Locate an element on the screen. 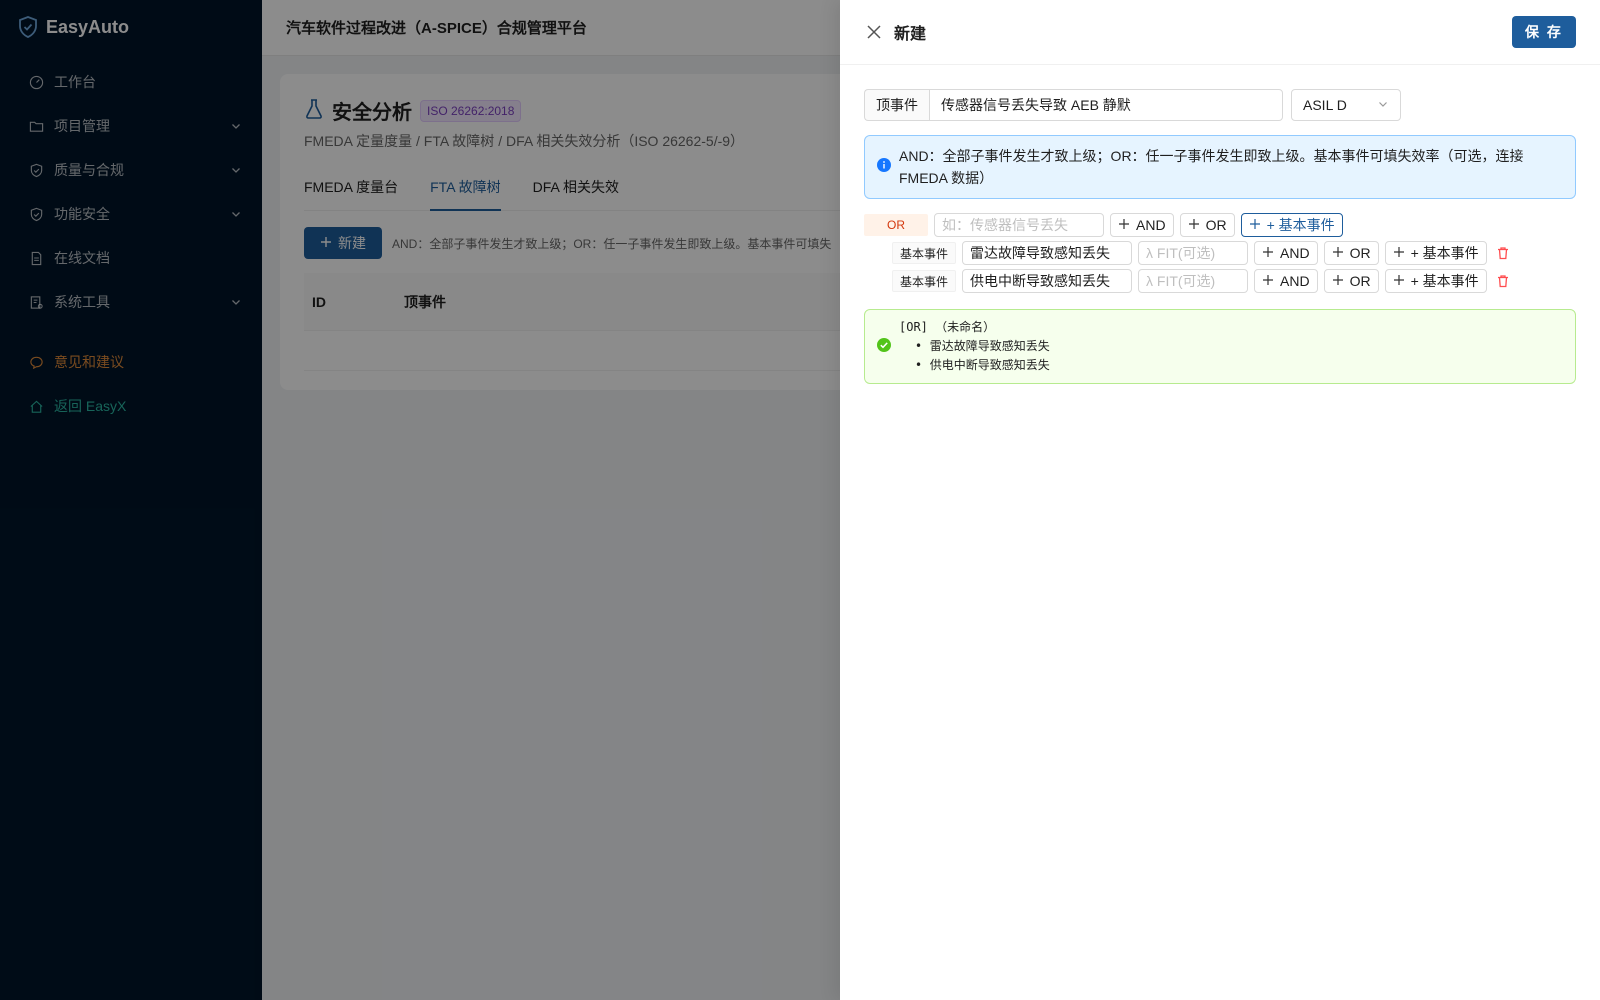  asil-select: ASIL D is located at coordinates (1346, 105).